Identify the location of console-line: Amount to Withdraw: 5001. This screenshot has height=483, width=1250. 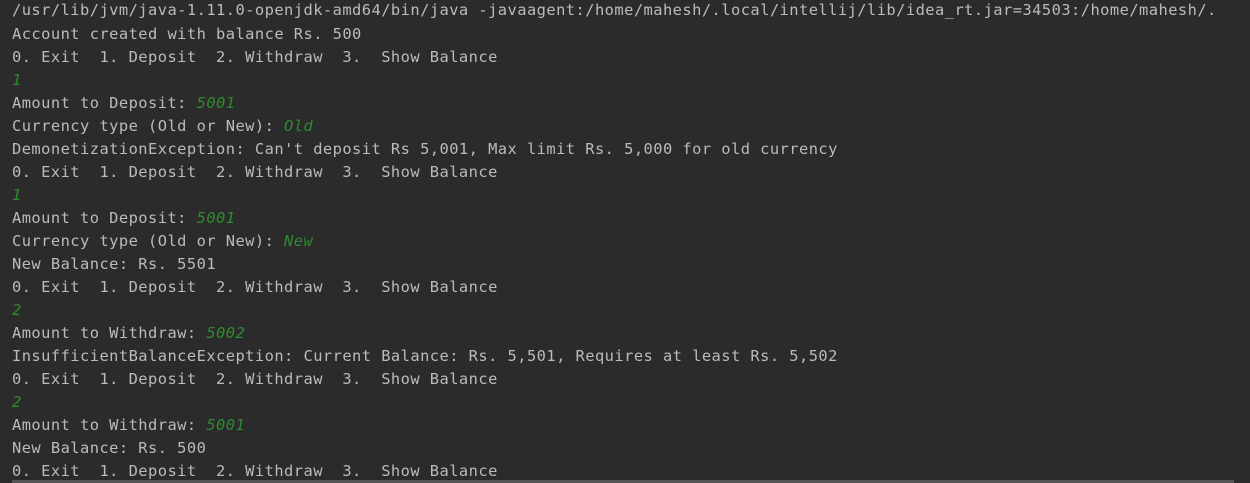
(628, 425).